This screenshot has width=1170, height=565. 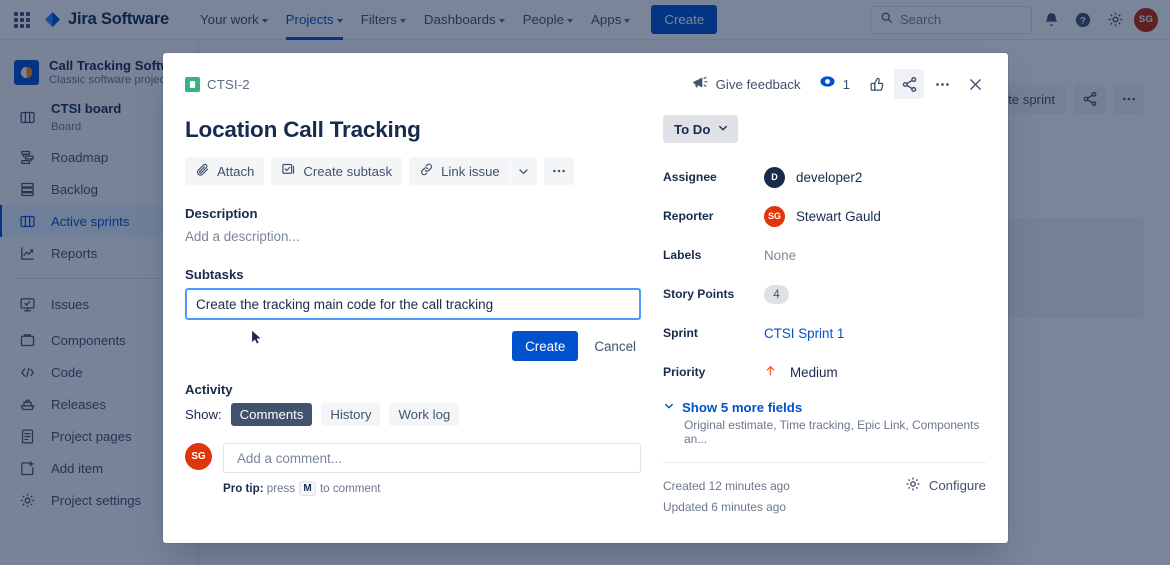 I want to click on pro-tip-prefix: Pro tip:, so click(x=243, y=489).